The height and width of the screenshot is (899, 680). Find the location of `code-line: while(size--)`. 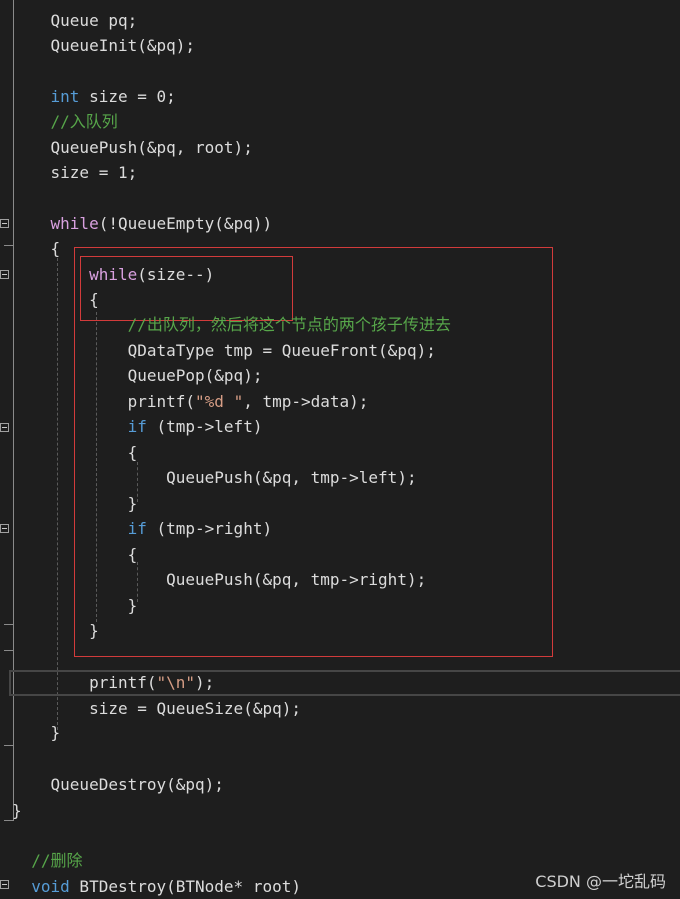

code-line: while(size--) is located at coordinates (113, 274).